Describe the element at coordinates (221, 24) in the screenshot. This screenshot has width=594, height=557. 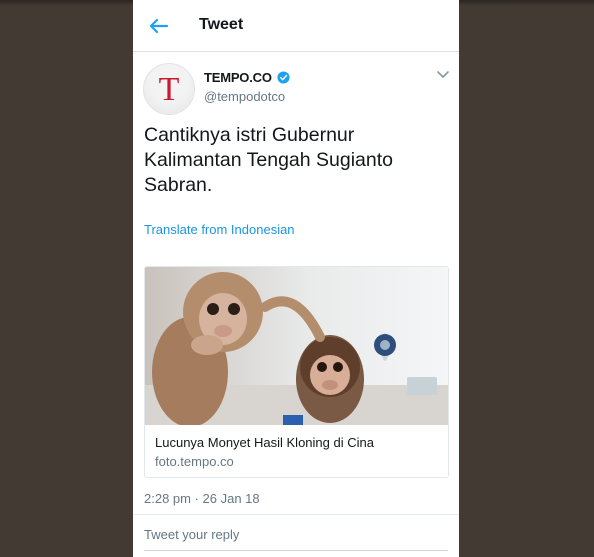
I see `page-title: Tweet` at that location.